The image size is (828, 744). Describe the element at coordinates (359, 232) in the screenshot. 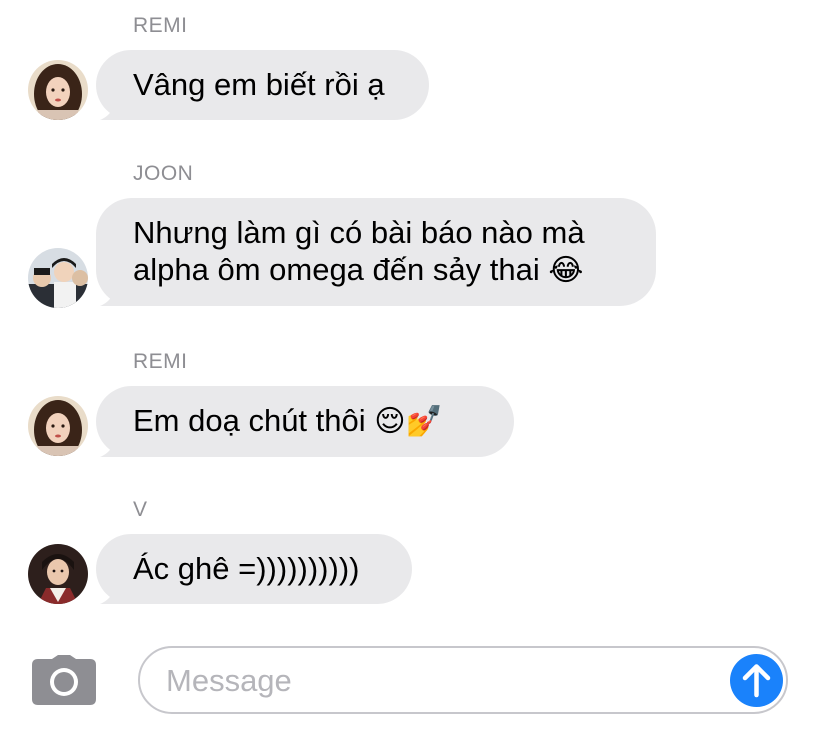

I see `message-line: Nhưng làm gì có bài báo nào mà` at that location.